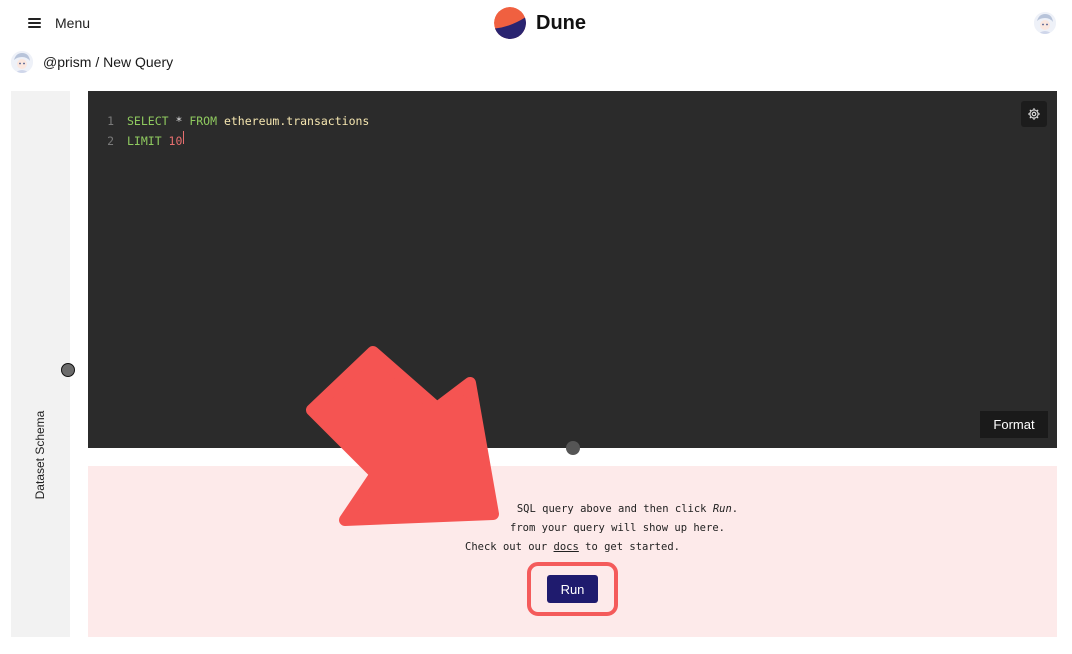 The height and width of the screenshot is (654, 1072). What do you see at coordinates (110, 121) in the screenshot?
I see `line-number: 1` at bounding box center [110, 121].